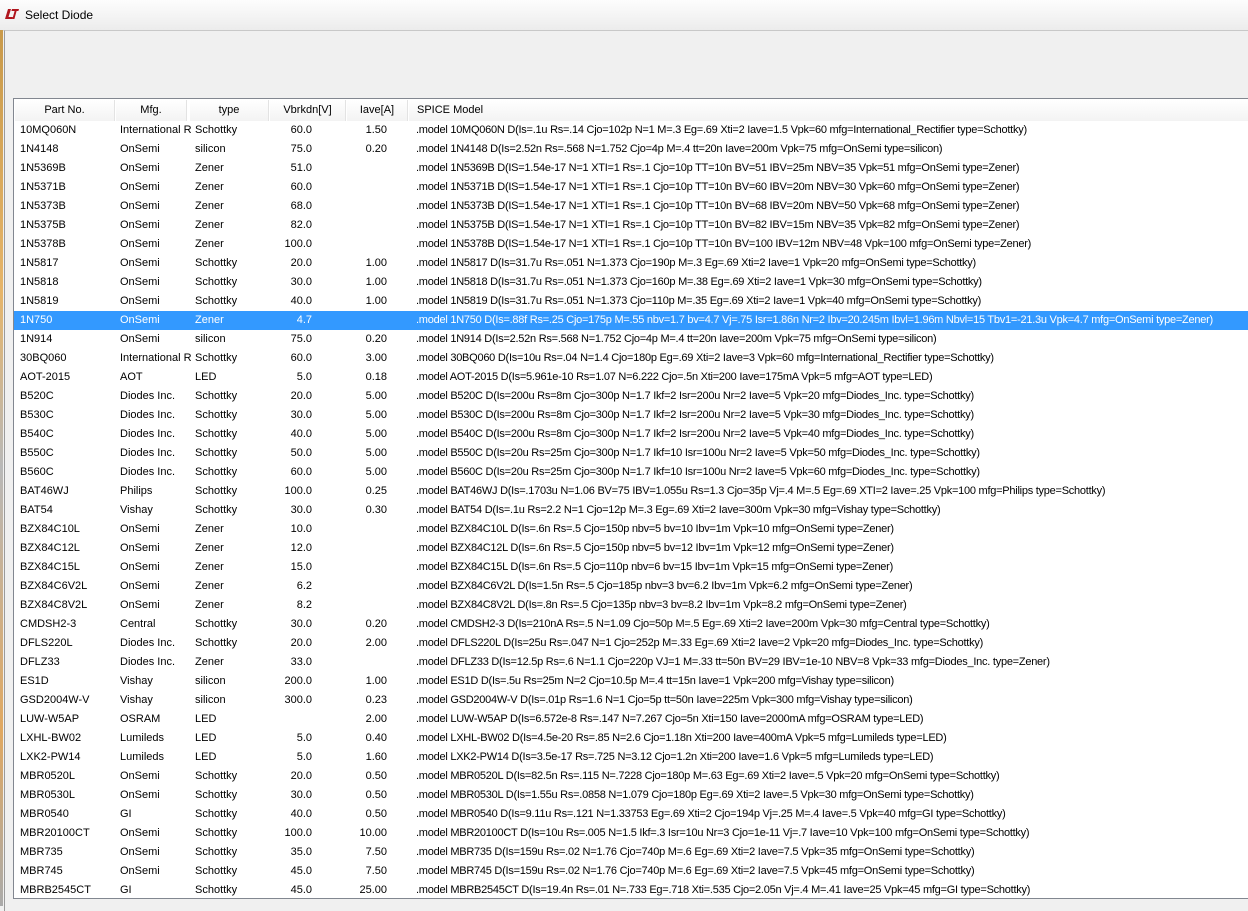 The height and width of the screenshot is (911, 1248). What do you see at coordinates (151, 110) in the screenshot?
I see `column-header-mfg: Mfg.` at bounding box center [151, 110].